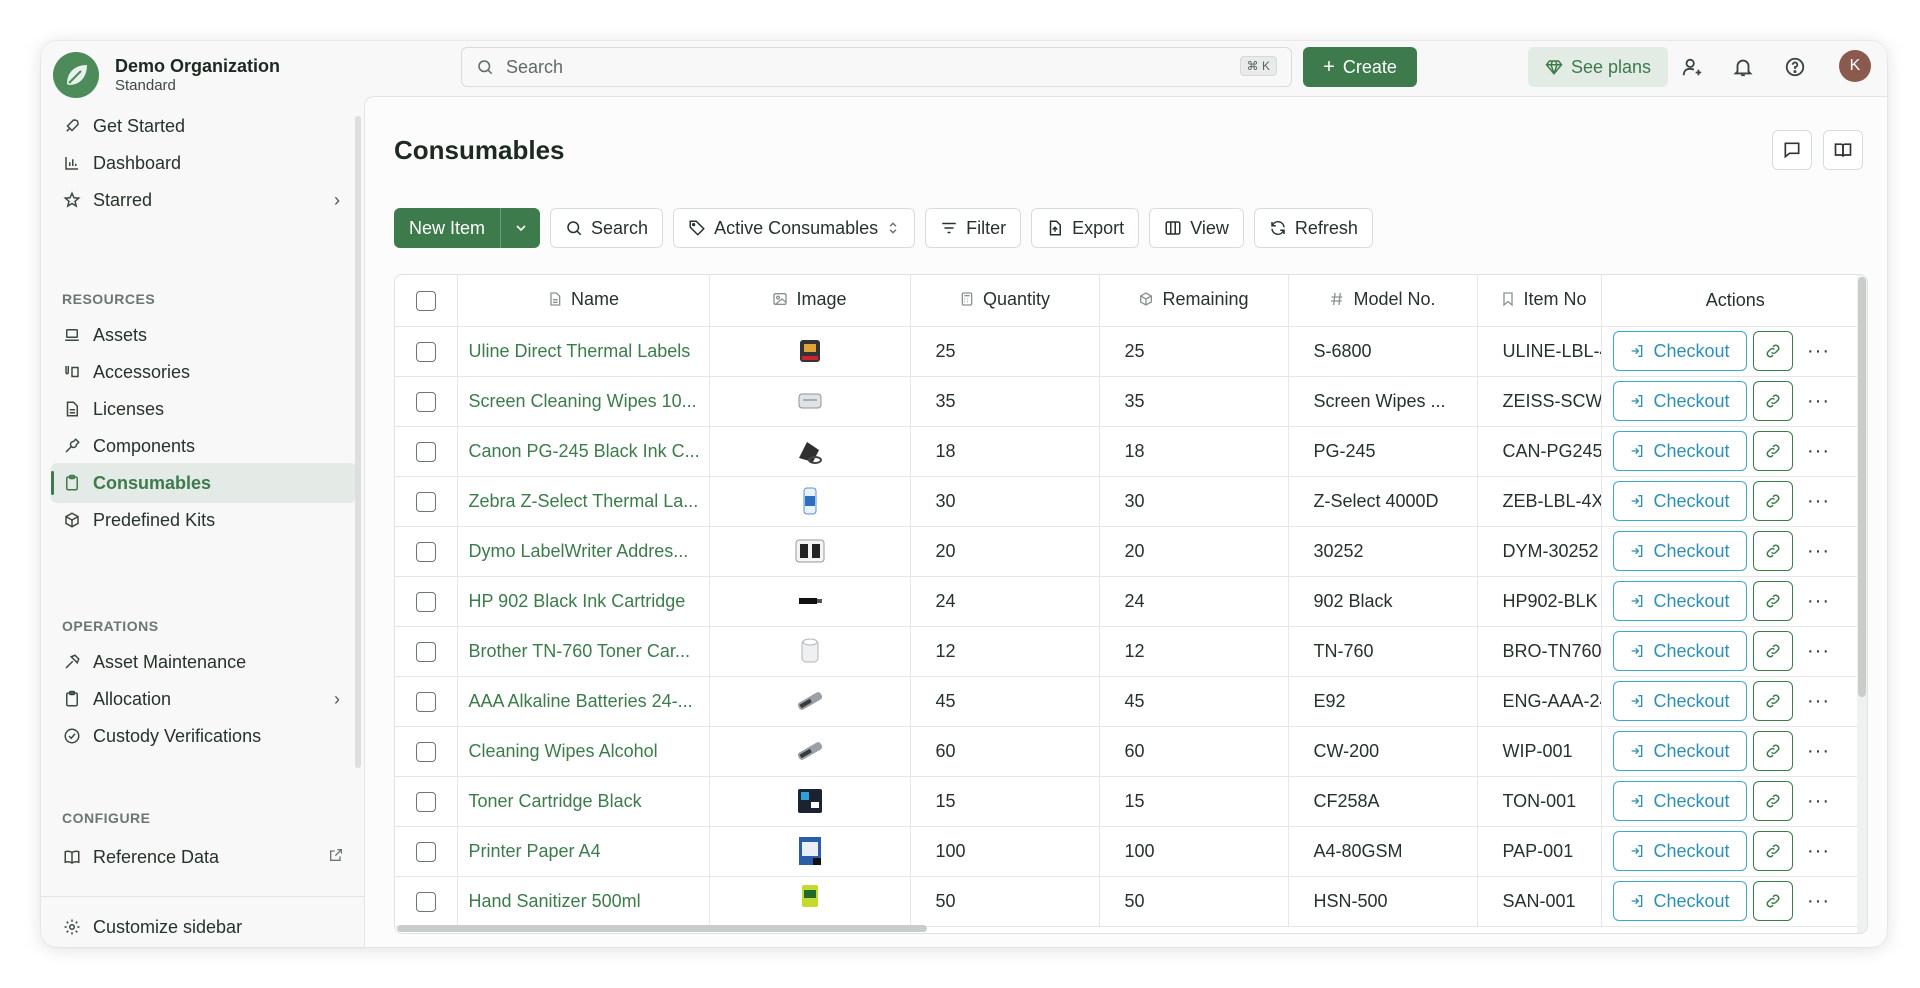 Image resolution: width=1920 pixels, height=988 pixels. I want to click on column-header-model: Model No., so click(1383, 301).